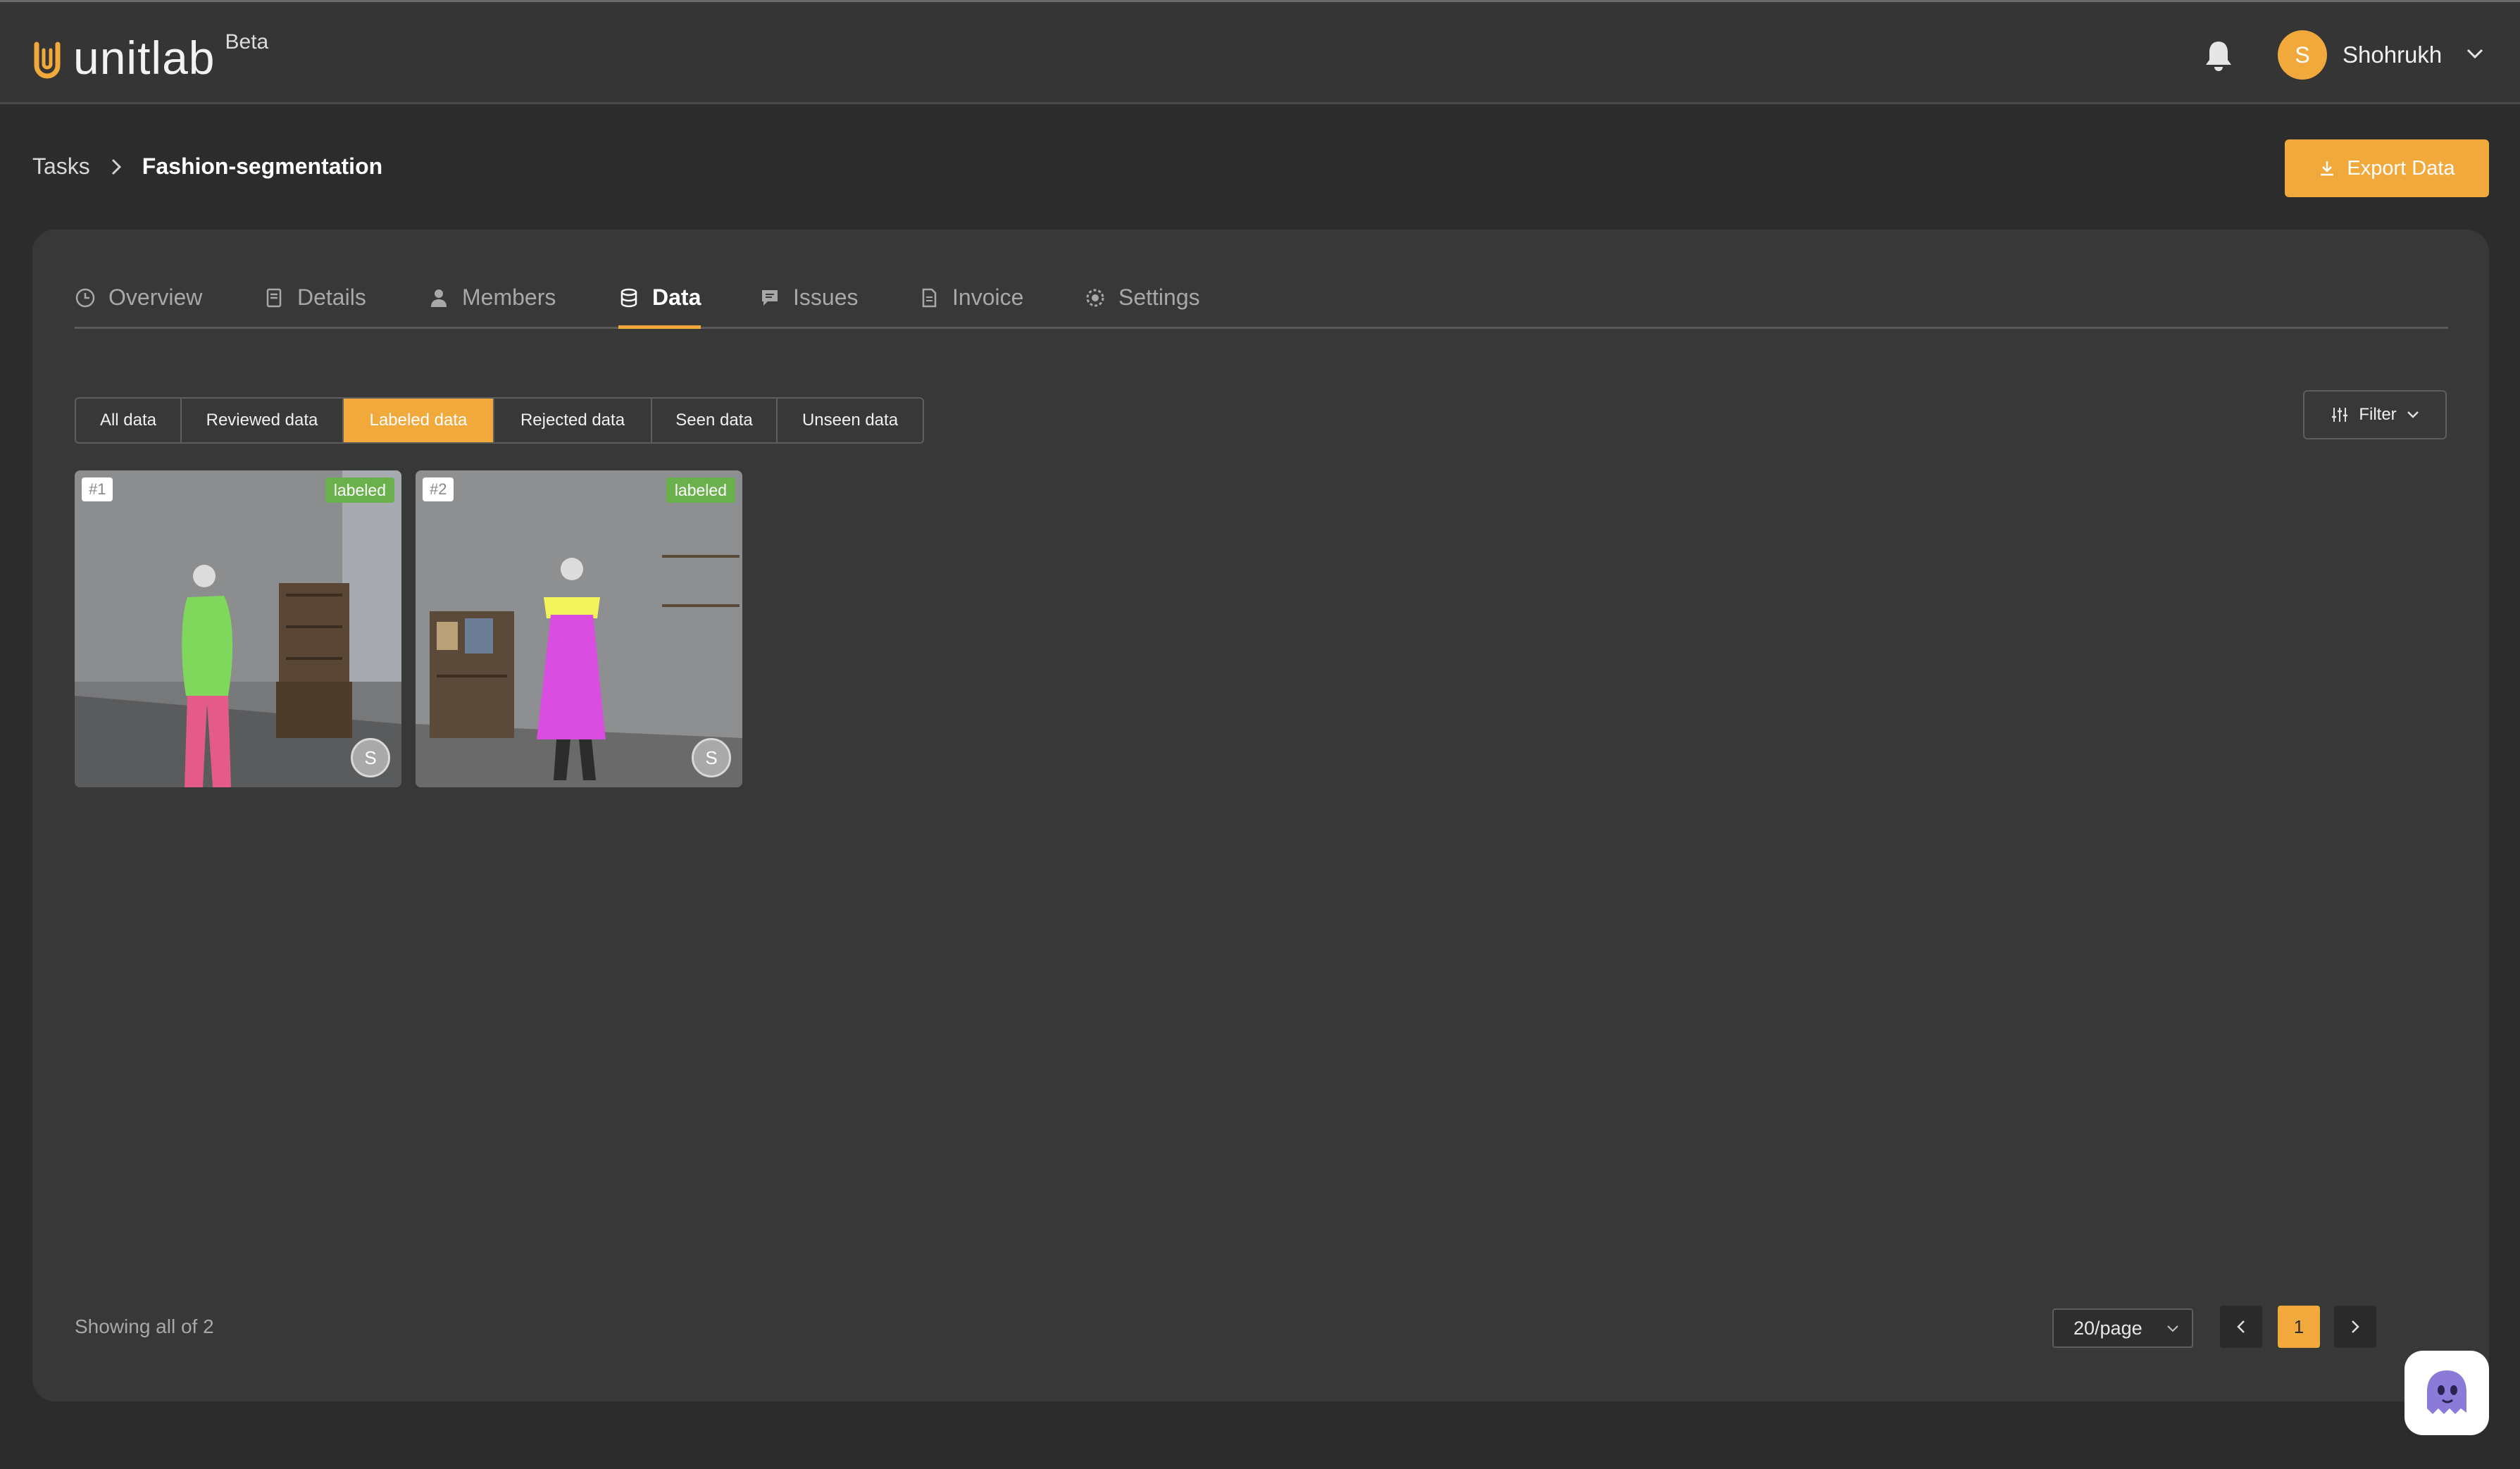  I want to click on filter-button: Filter, so click(2375, 414).